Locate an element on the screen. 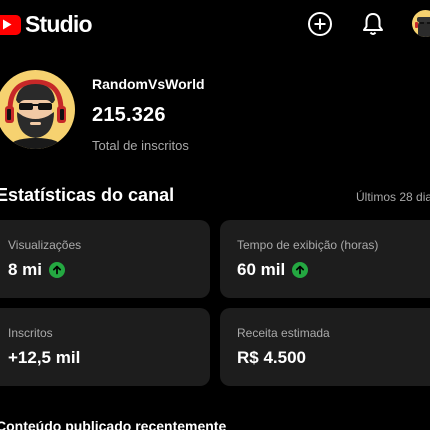 The height and width of the screenshot is (430, 430). youtube-play-icon is located at coordinates (10, 24).